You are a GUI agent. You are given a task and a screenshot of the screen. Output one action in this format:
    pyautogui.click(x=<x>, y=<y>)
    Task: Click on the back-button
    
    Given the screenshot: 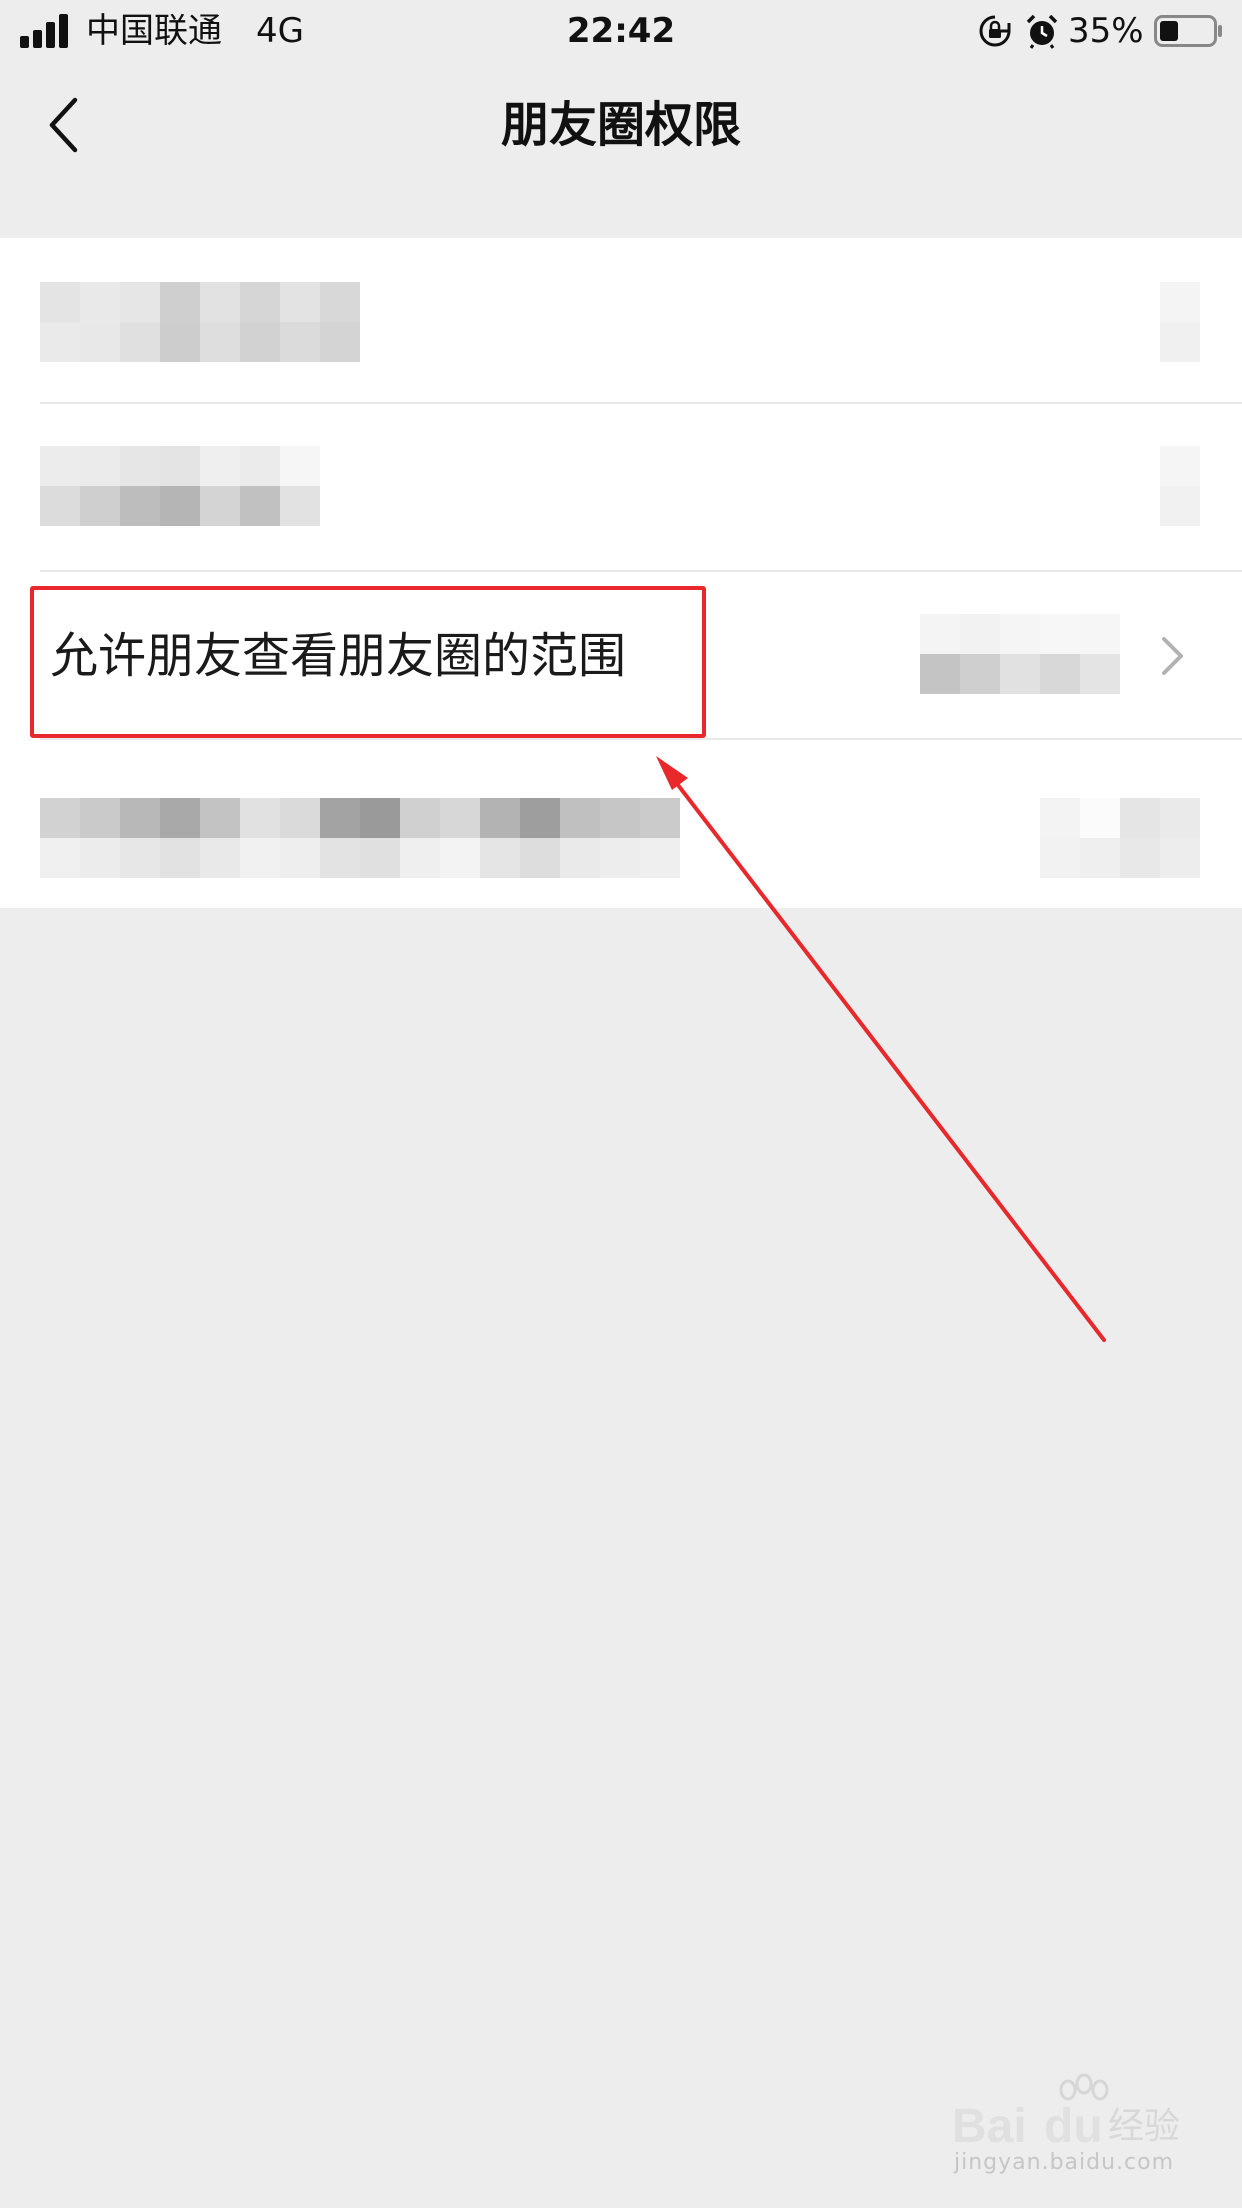 What is the action you would take?
    pyautogui.click(x=63, y=125)
    